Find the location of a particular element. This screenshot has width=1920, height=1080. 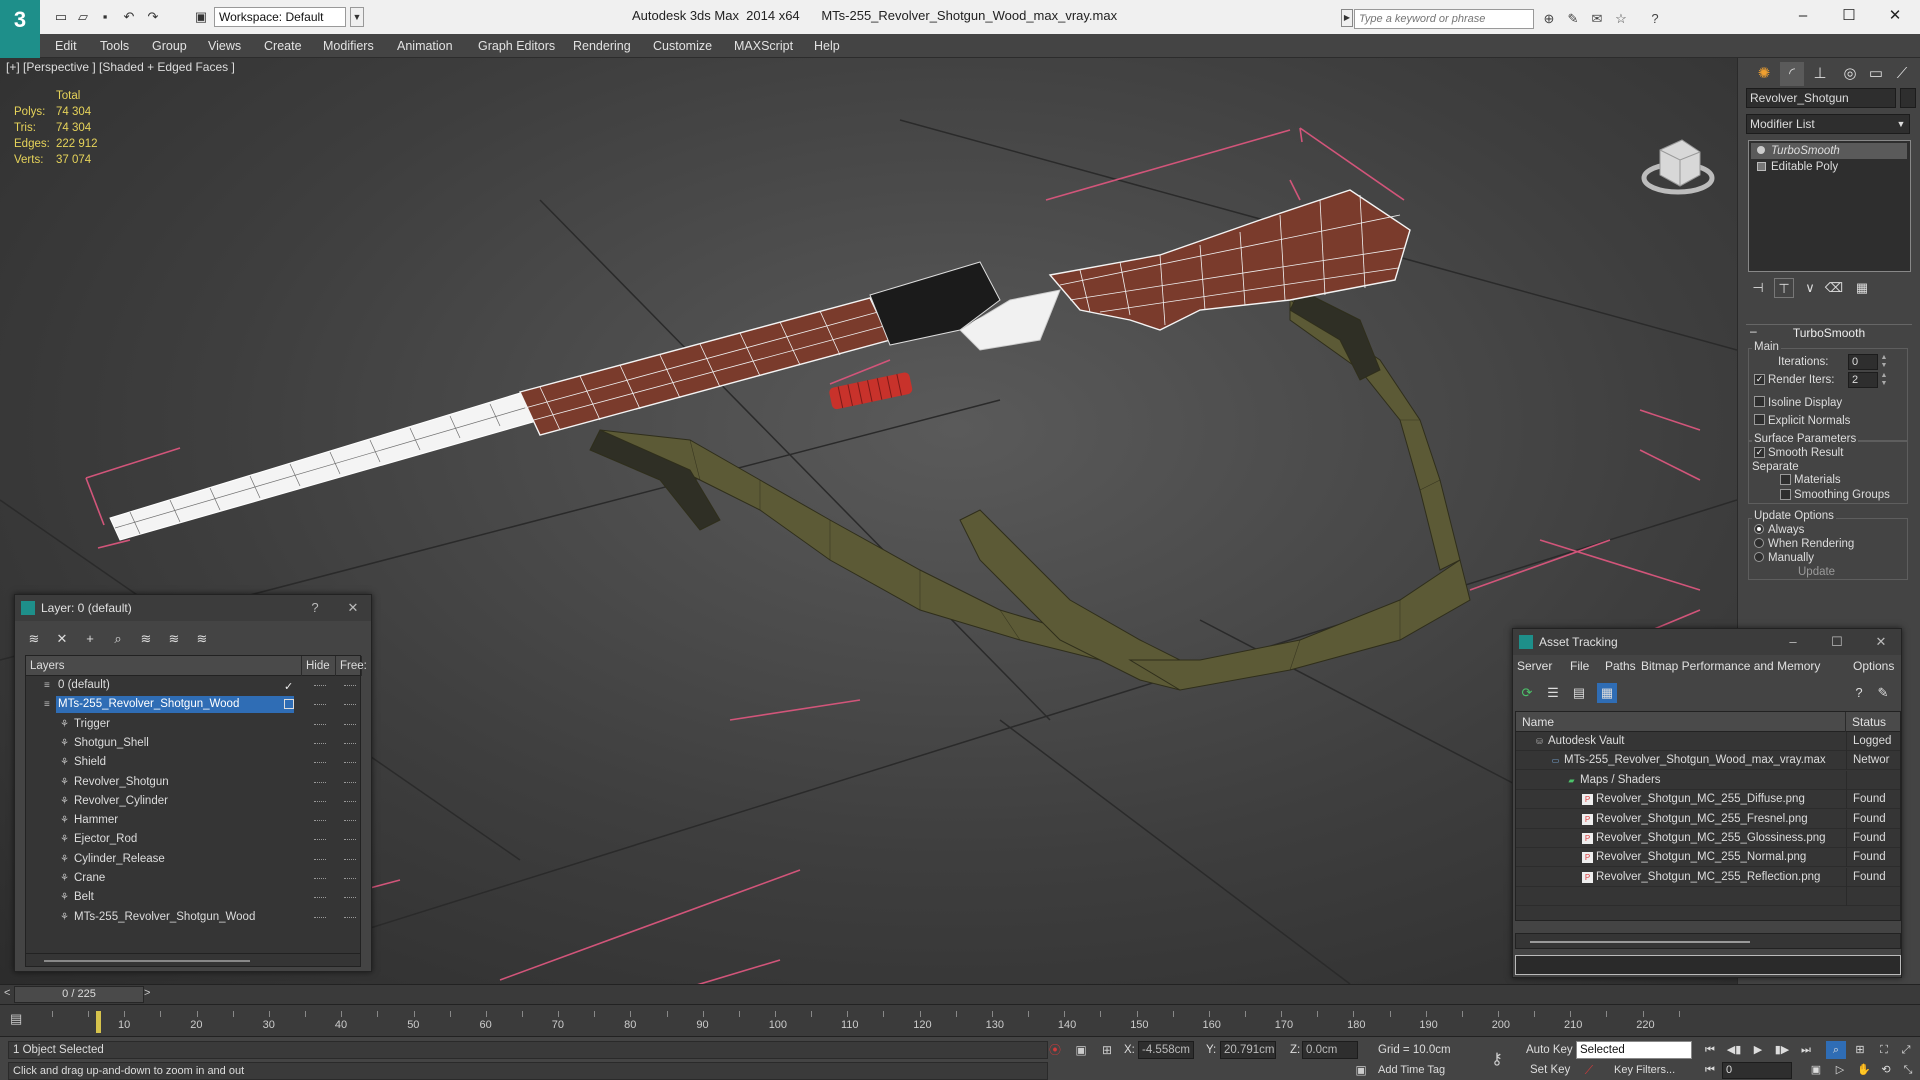

new-layer-icon: ≋ is located at coordinates (34, 639).